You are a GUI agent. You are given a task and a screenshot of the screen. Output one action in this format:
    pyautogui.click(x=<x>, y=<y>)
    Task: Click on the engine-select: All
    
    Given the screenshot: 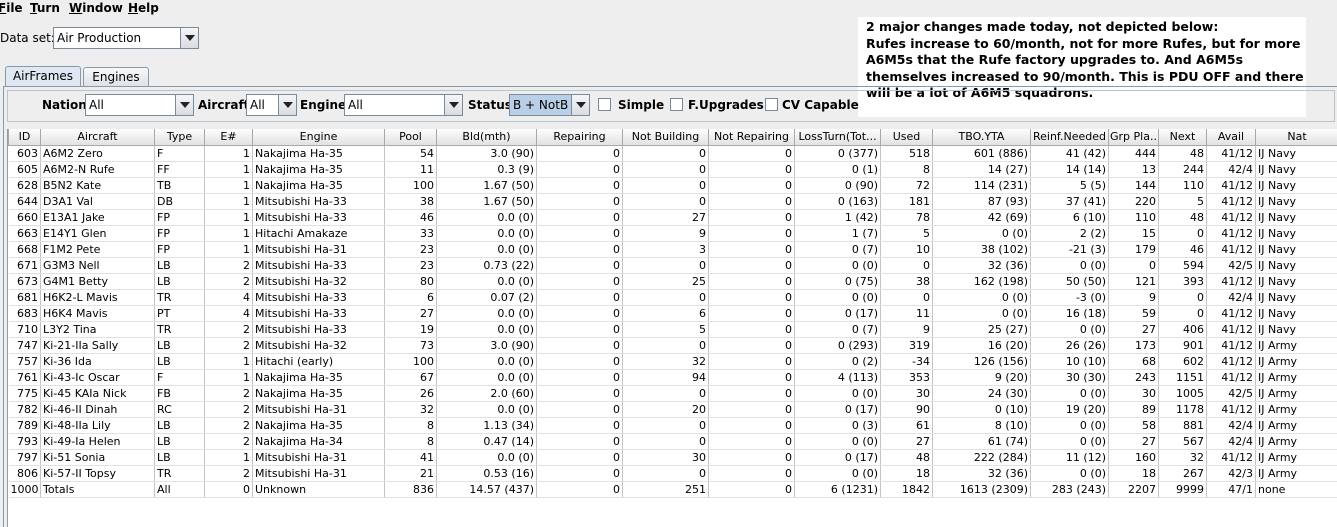 What is the action you would take?
    pyautogui.click(x=403, y=105)
    